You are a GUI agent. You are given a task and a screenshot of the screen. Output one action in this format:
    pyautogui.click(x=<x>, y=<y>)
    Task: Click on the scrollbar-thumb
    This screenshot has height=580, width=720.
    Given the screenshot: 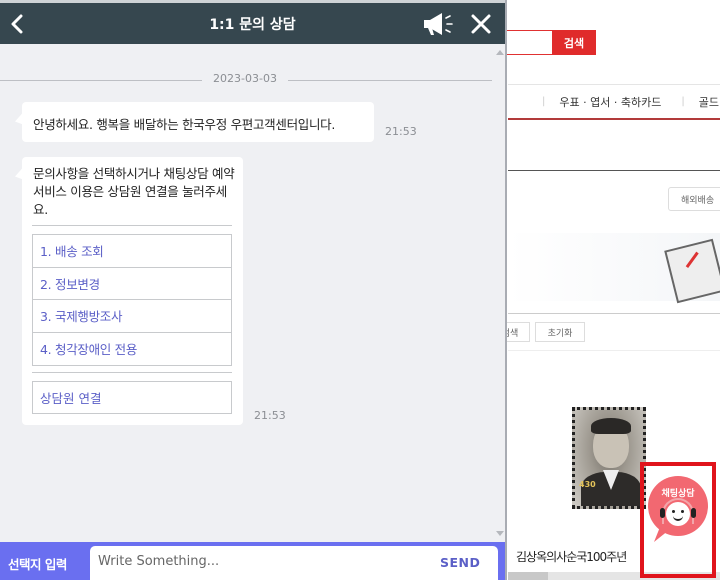 What is the action you would take?
    pyautogui.click(x=528, y=576)
    